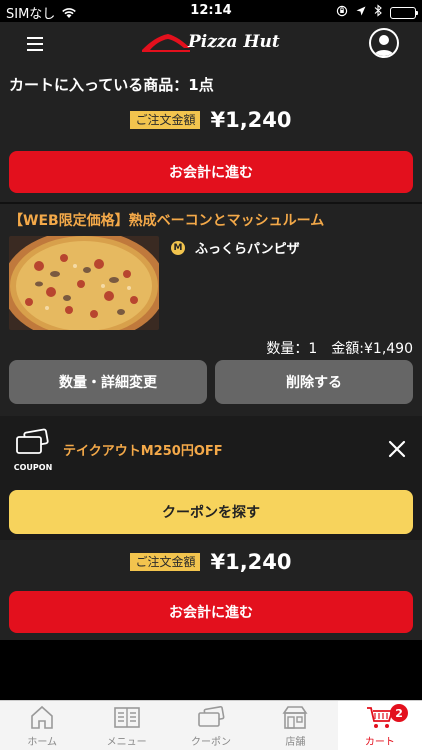 The image size is (422, 750). I want to click on tab-bar: ホーム メニュー クーポン 店舗 カート 2, so click(211, 725).